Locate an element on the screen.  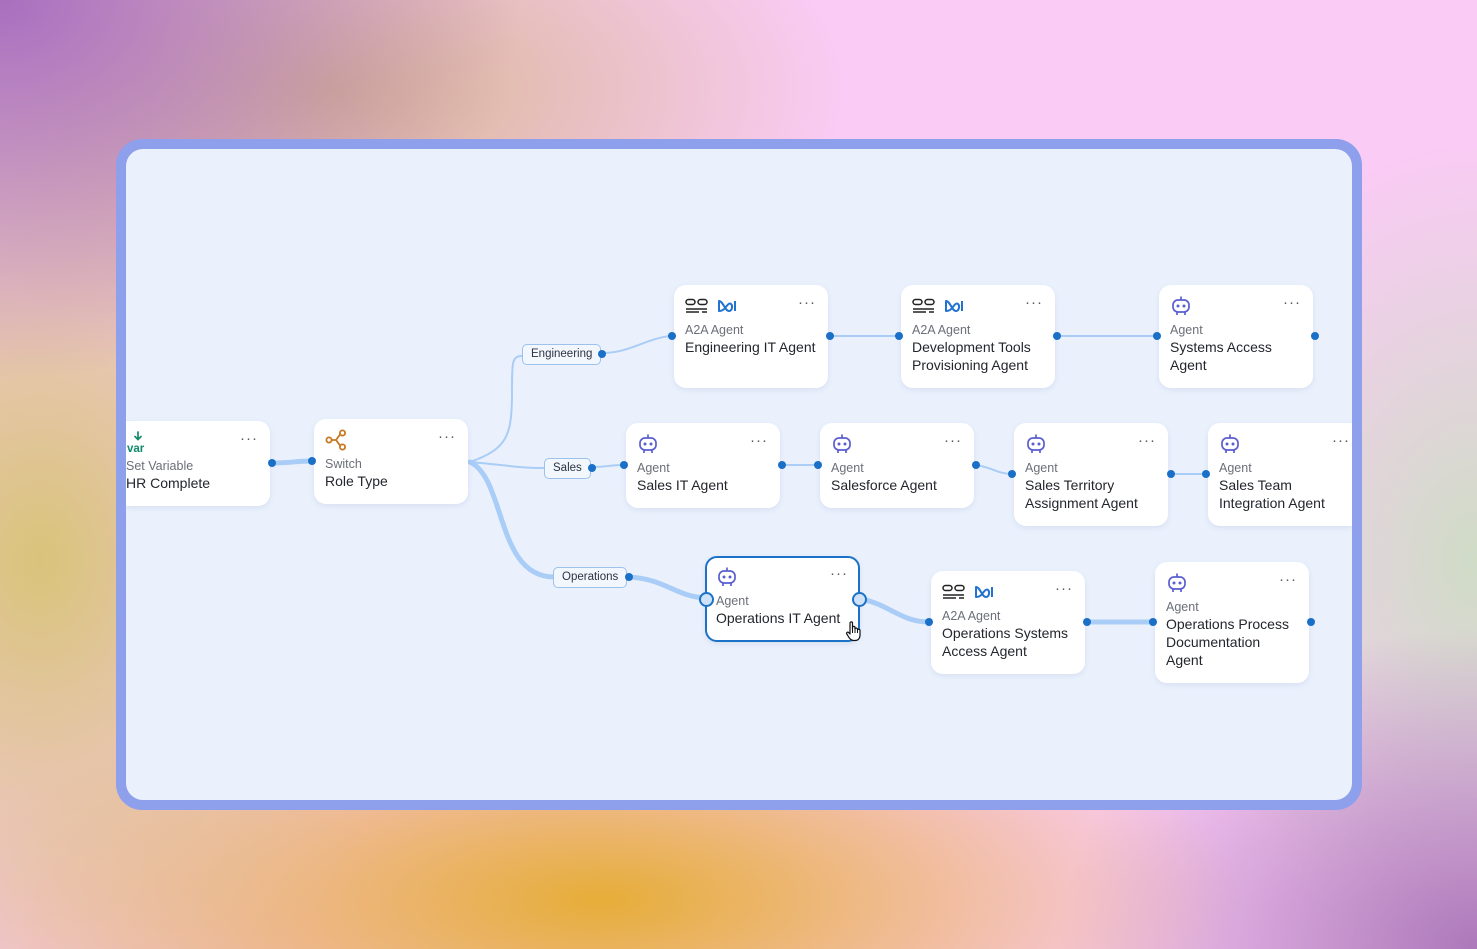
node-label: Systems Access Agent is located at coordinates (1221, 356).